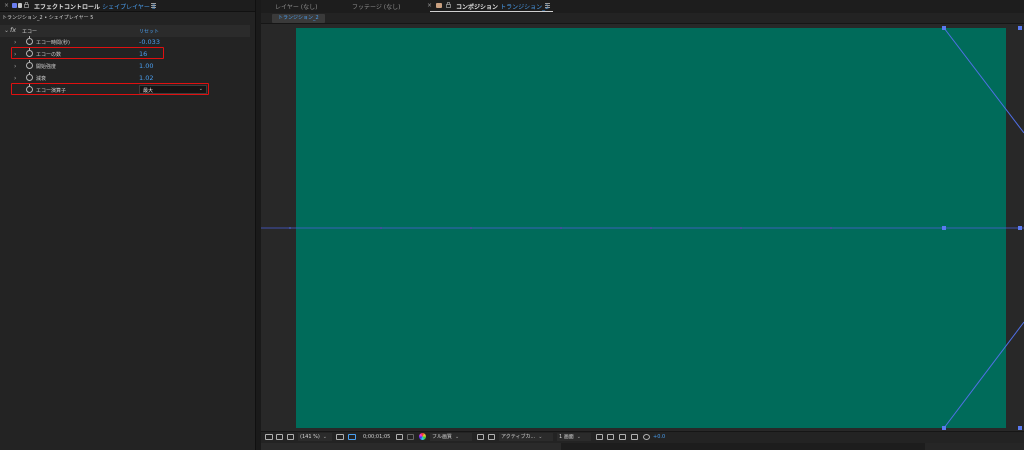  Describe the element at coordinates (429, 5) in the screenshot. I see `close-comp-tab-icon: ×` at that location.